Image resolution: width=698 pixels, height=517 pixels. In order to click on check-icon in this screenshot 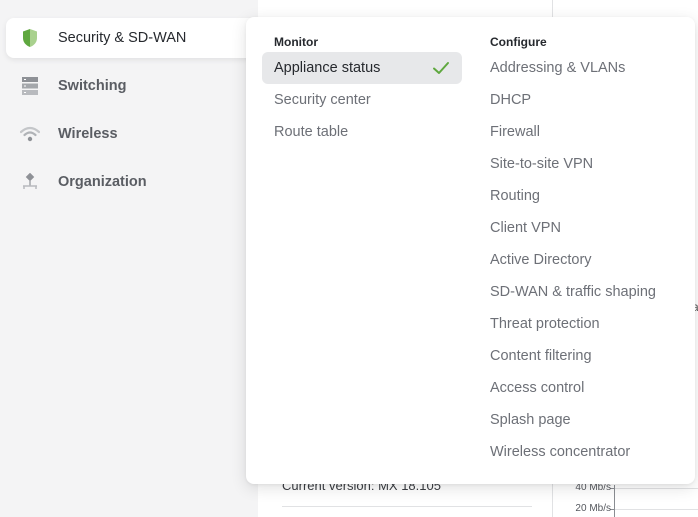, I will do `click(441, 68)`.